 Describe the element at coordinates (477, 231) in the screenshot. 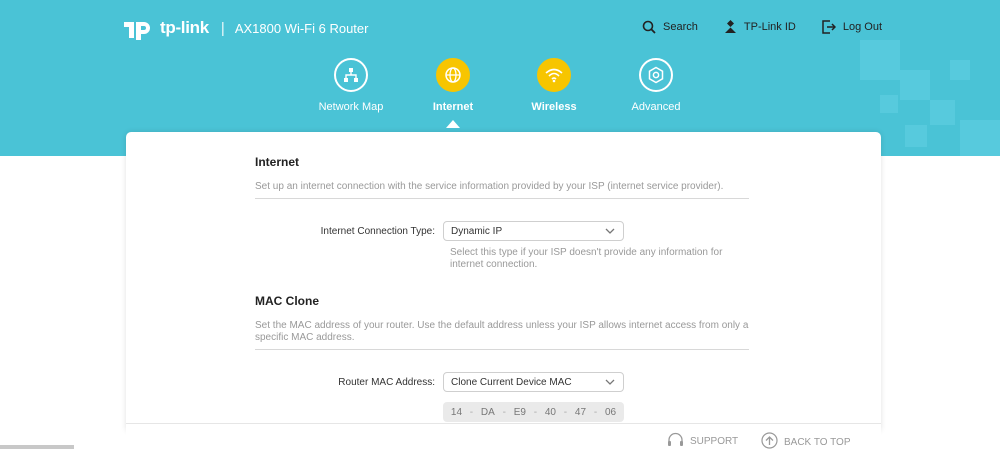

I see `connection-type-value: Dynamic IP` at that location.